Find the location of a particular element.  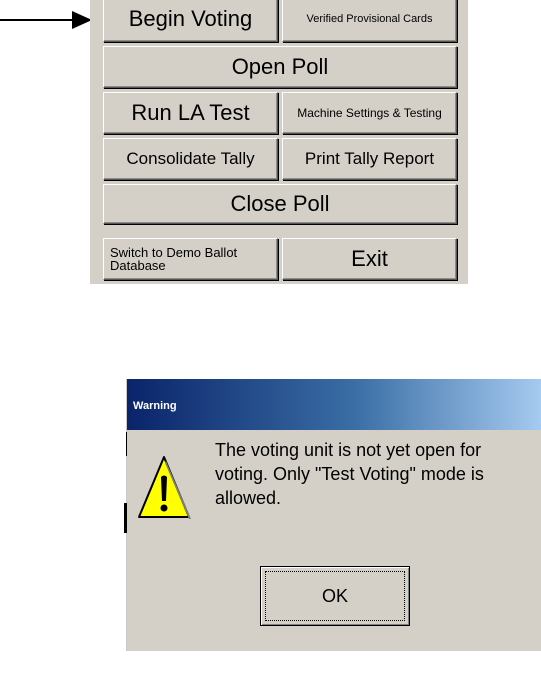

focus-rectangle is located at coordinates (335, 596).